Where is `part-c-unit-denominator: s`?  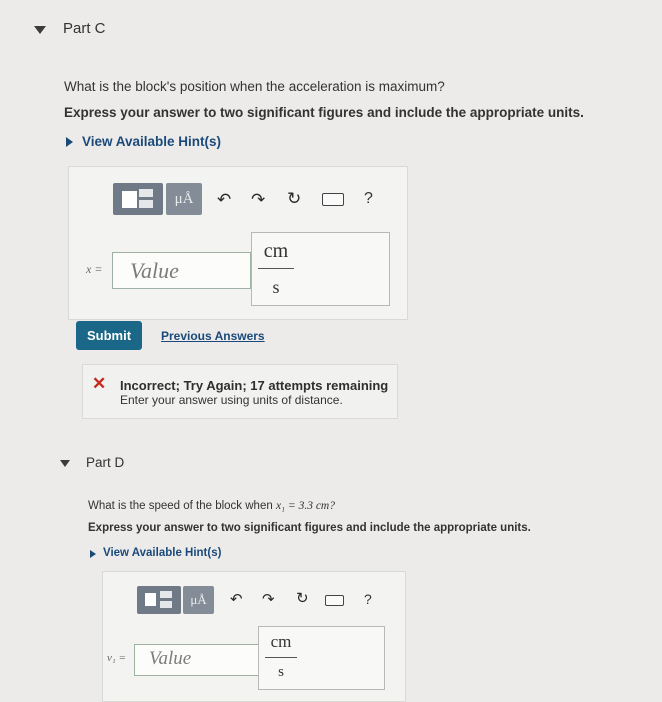 part-c-unit-denominator: s is located at coordinates (276, 287).